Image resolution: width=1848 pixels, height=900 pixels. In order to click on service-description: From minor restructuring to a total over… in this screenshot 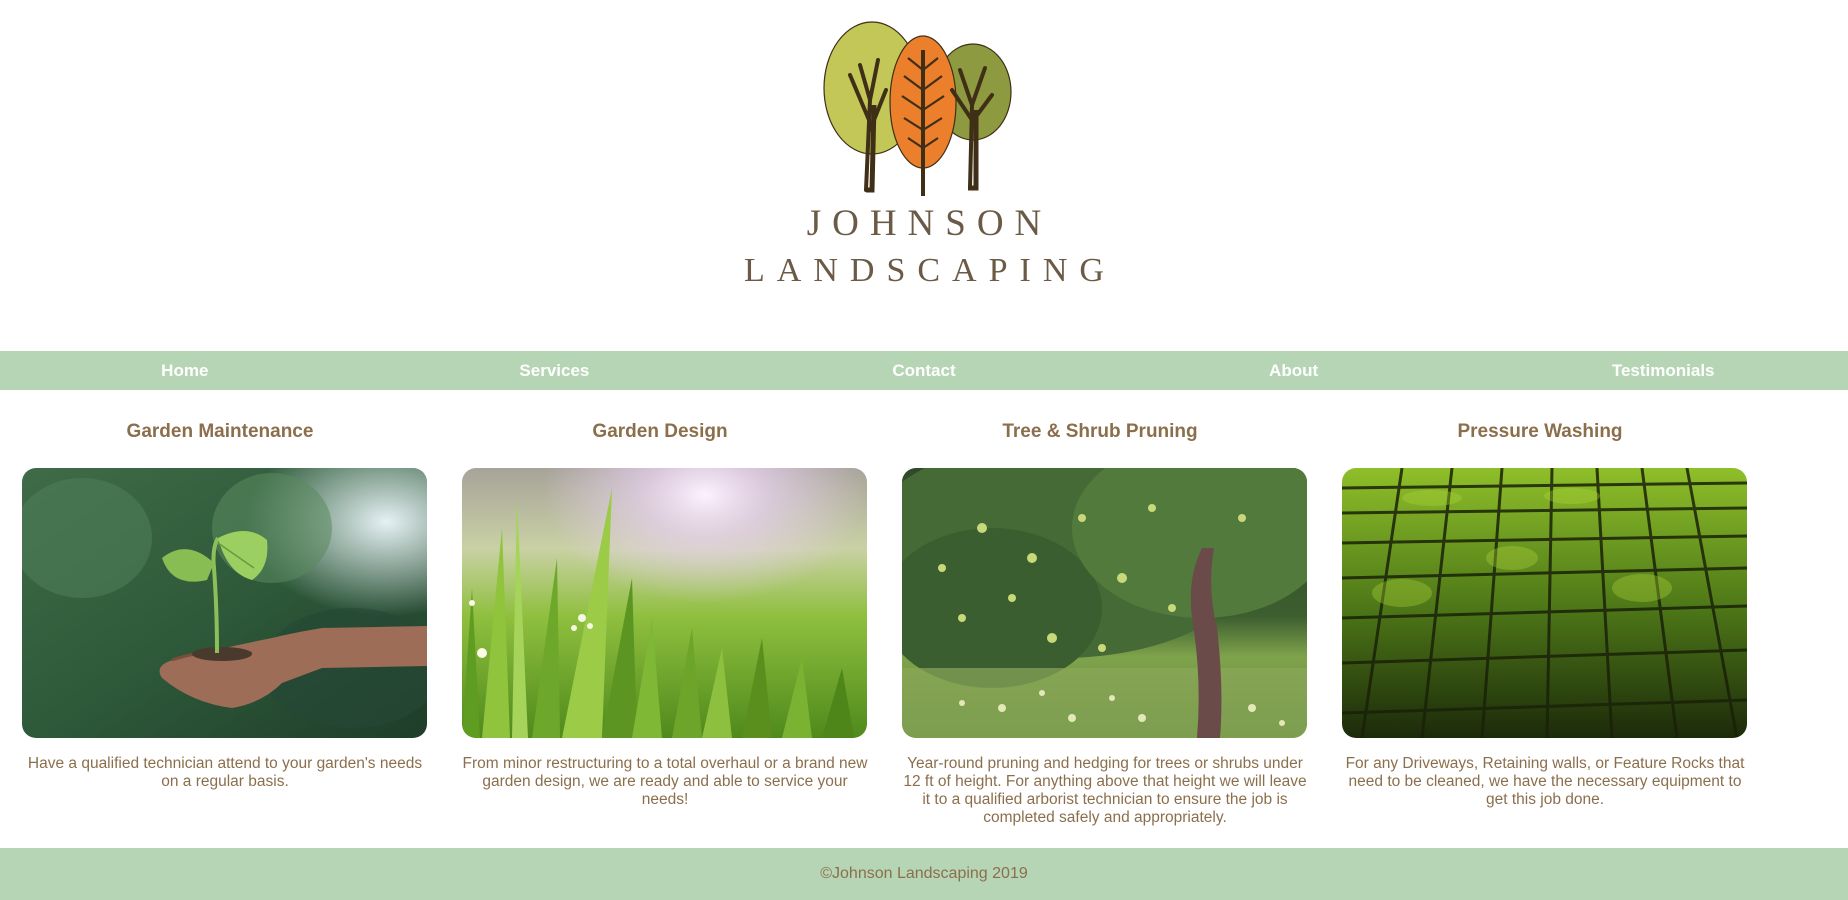, I will do `click(665, 781)`.